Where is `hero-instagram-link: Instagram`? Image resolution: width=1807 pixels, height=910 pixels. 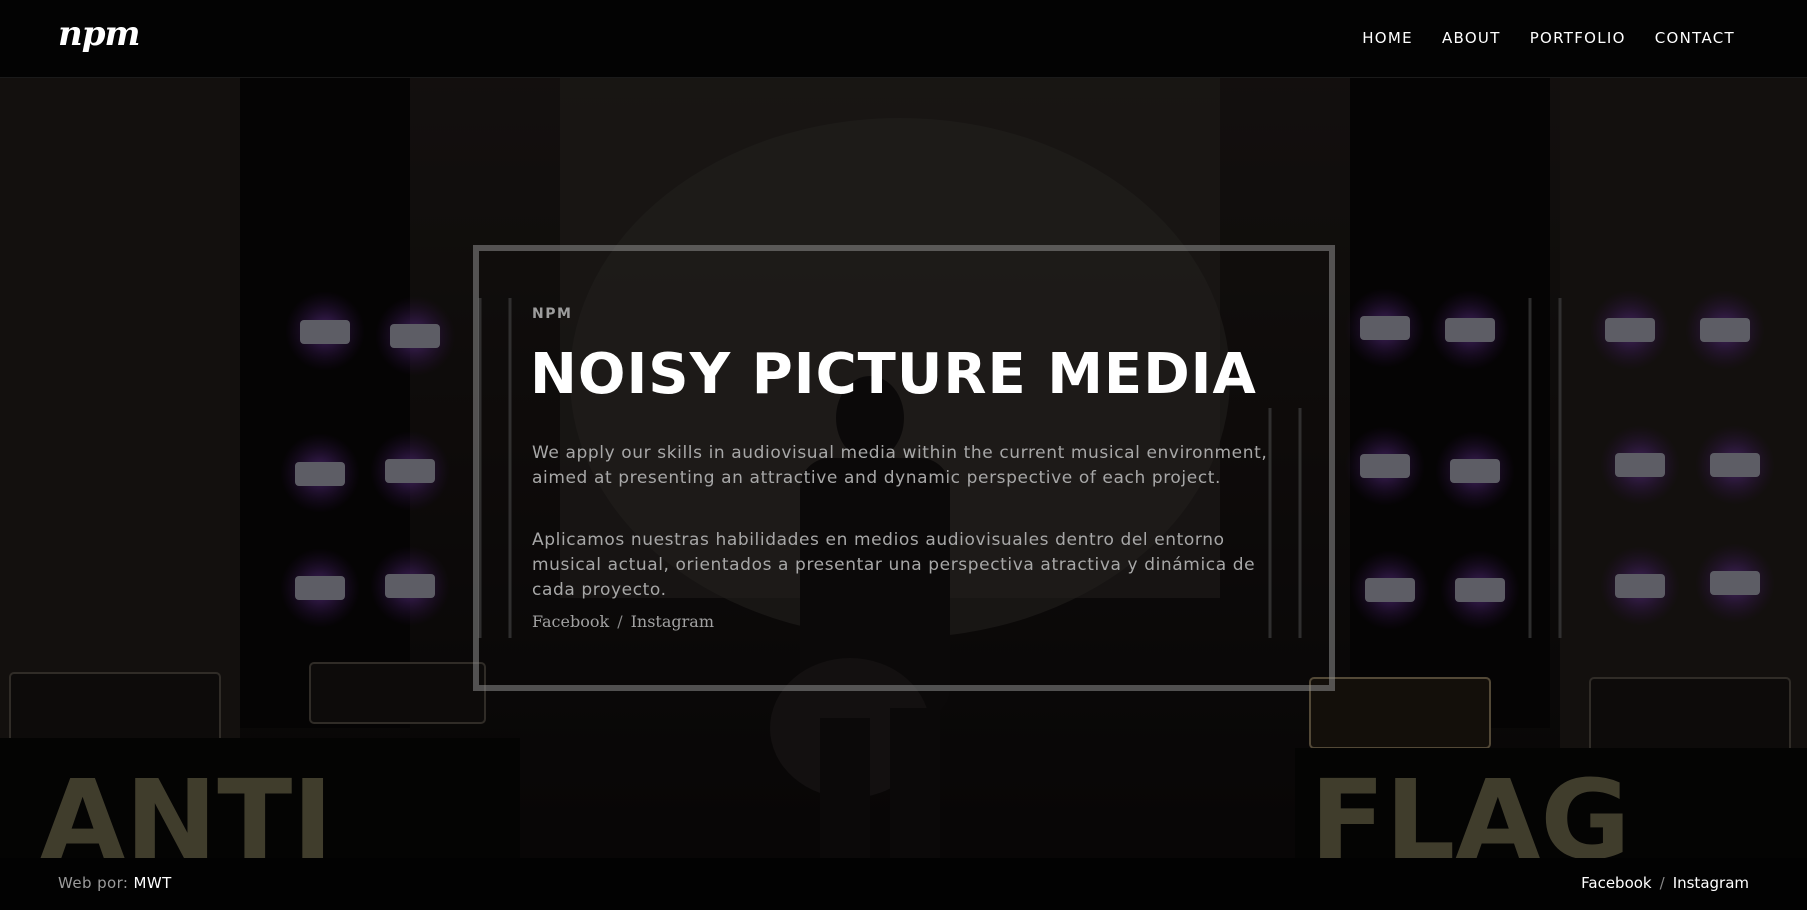 hero-instagram-link: Instagram is located at coordinates (672, 621).